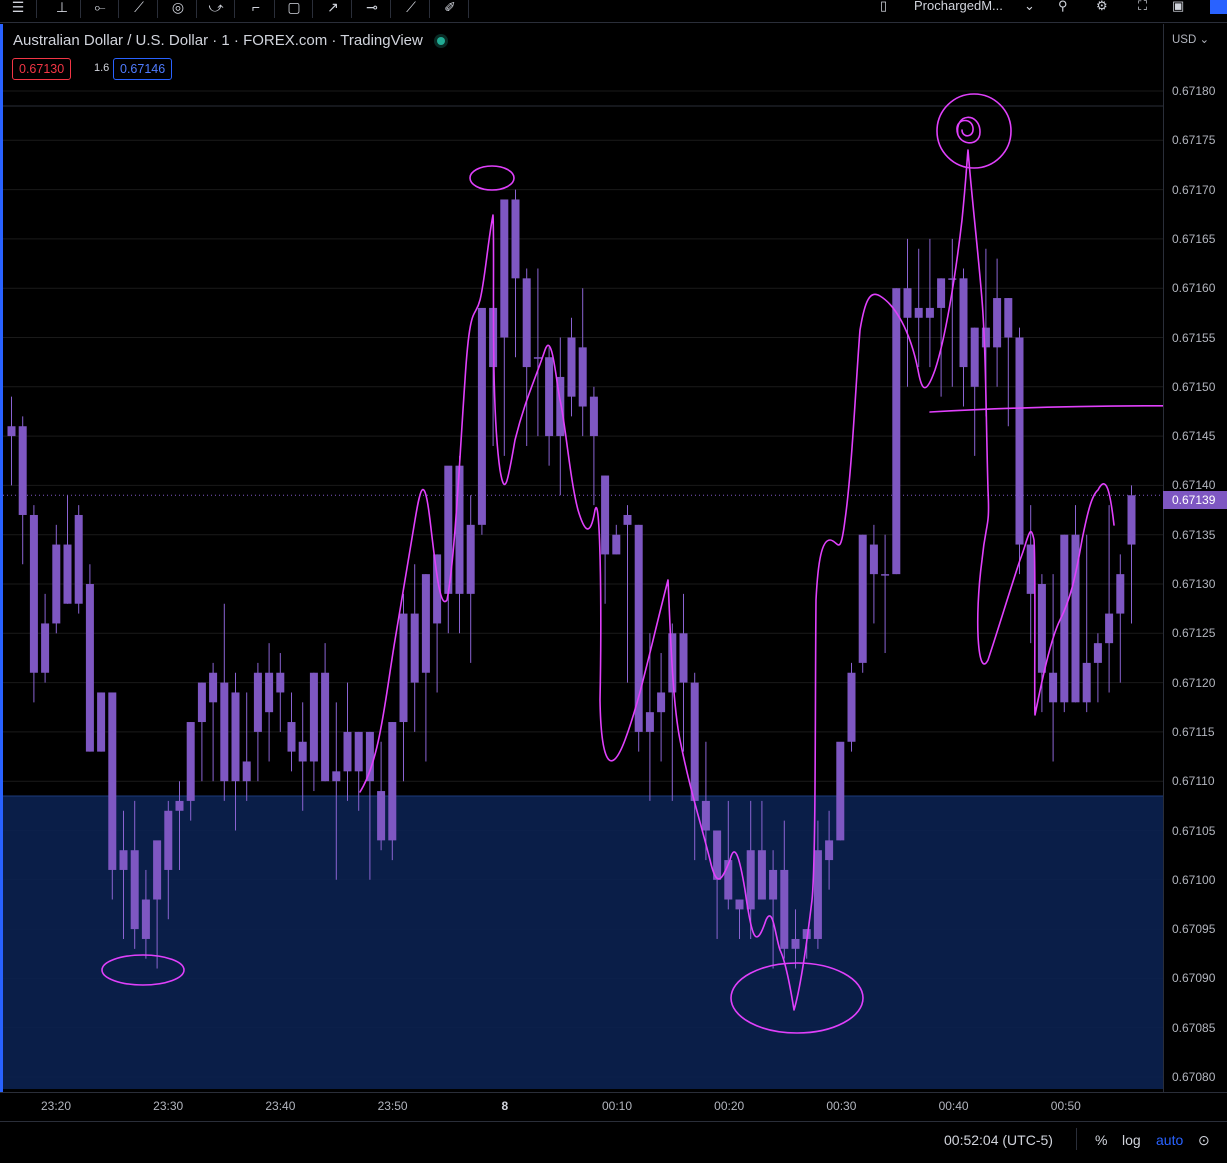 This screenshot has width=1227, height=1163. What do you see at coordinates (42, 69) in the screenshot?
I see `sell-price-button: 0.67130` at bounding box center [42, 69].